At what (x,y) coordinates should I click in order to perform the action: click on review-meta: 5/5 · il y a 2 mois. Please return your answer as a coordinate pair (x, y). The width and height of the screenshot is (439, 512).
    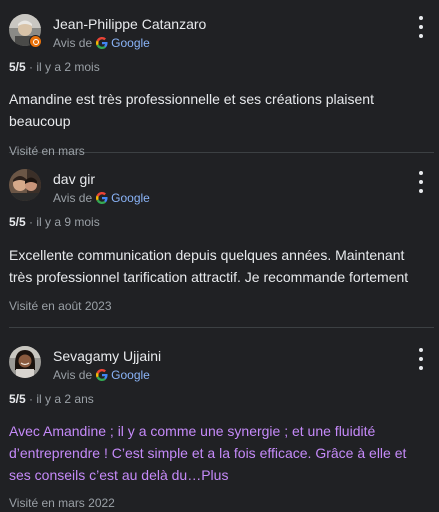
    Looking at the image, I should click on (224, 67).